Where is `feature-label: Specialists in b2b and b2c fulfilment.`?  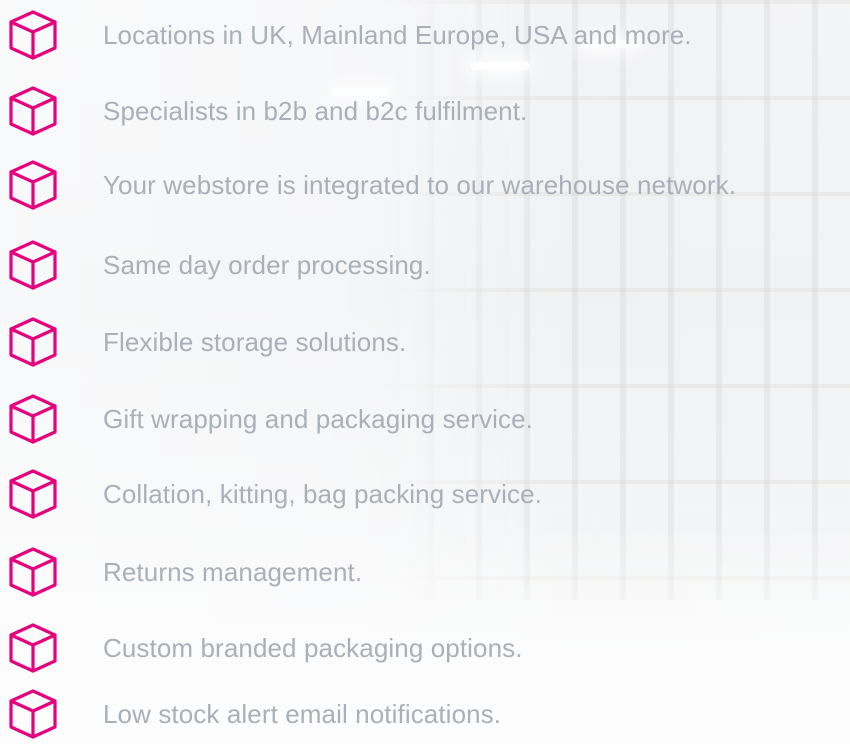 feature-label: Specialists in b2b and b2c fulfilment. is located at coordinates (315, 110).